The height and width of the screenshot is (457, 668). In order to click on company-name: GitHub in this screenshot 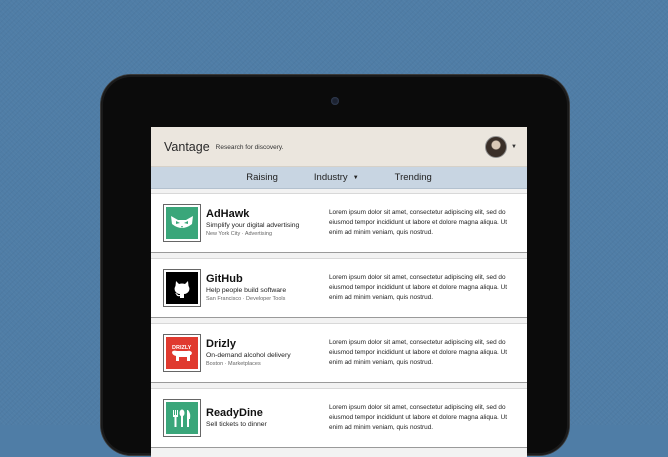, I will do `click(266, 279)`.